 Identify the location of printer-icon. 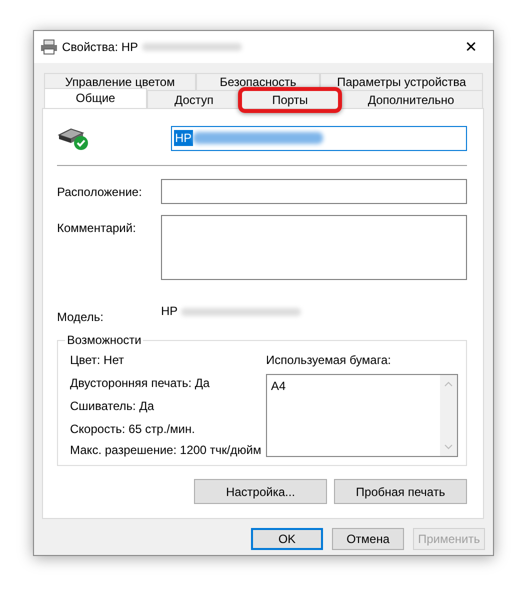
(49, 47).